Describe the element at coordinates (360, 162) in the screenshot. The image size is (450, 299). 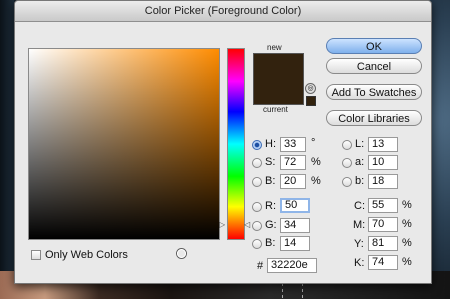
I see `a-channel-label: a:` at that location.